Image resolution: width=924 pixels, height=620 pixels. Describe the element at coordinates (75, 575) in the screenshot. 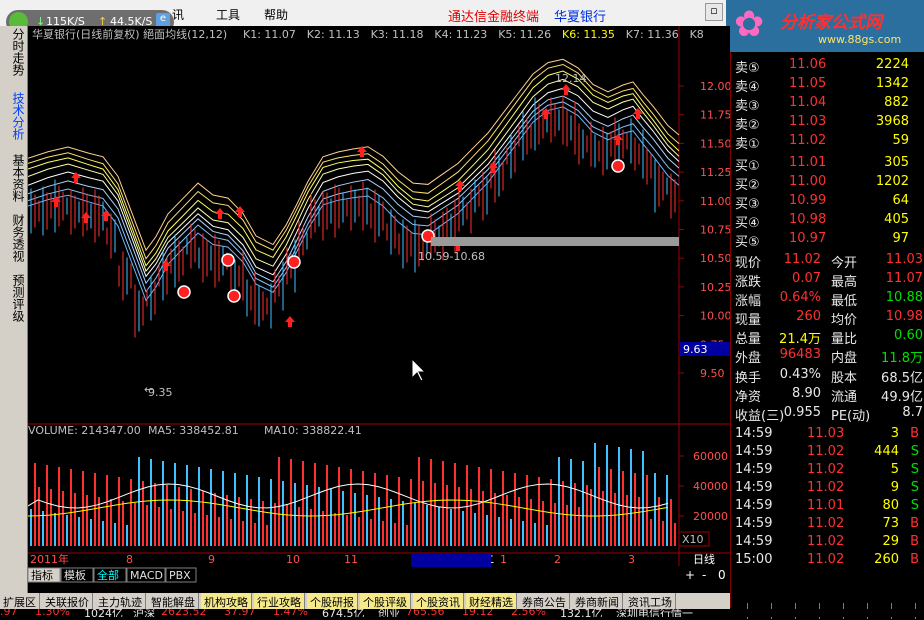

I see `indicator-tab: 模板` at that location.